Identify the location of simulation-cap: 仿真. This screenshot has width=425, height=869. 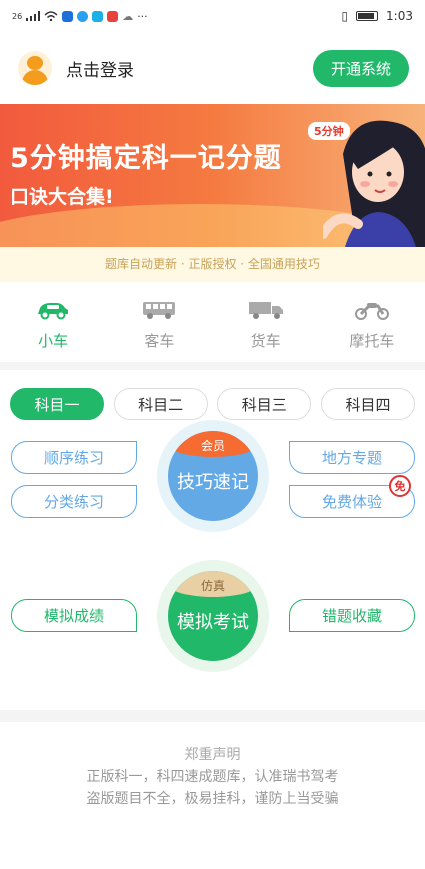
(213, 584).